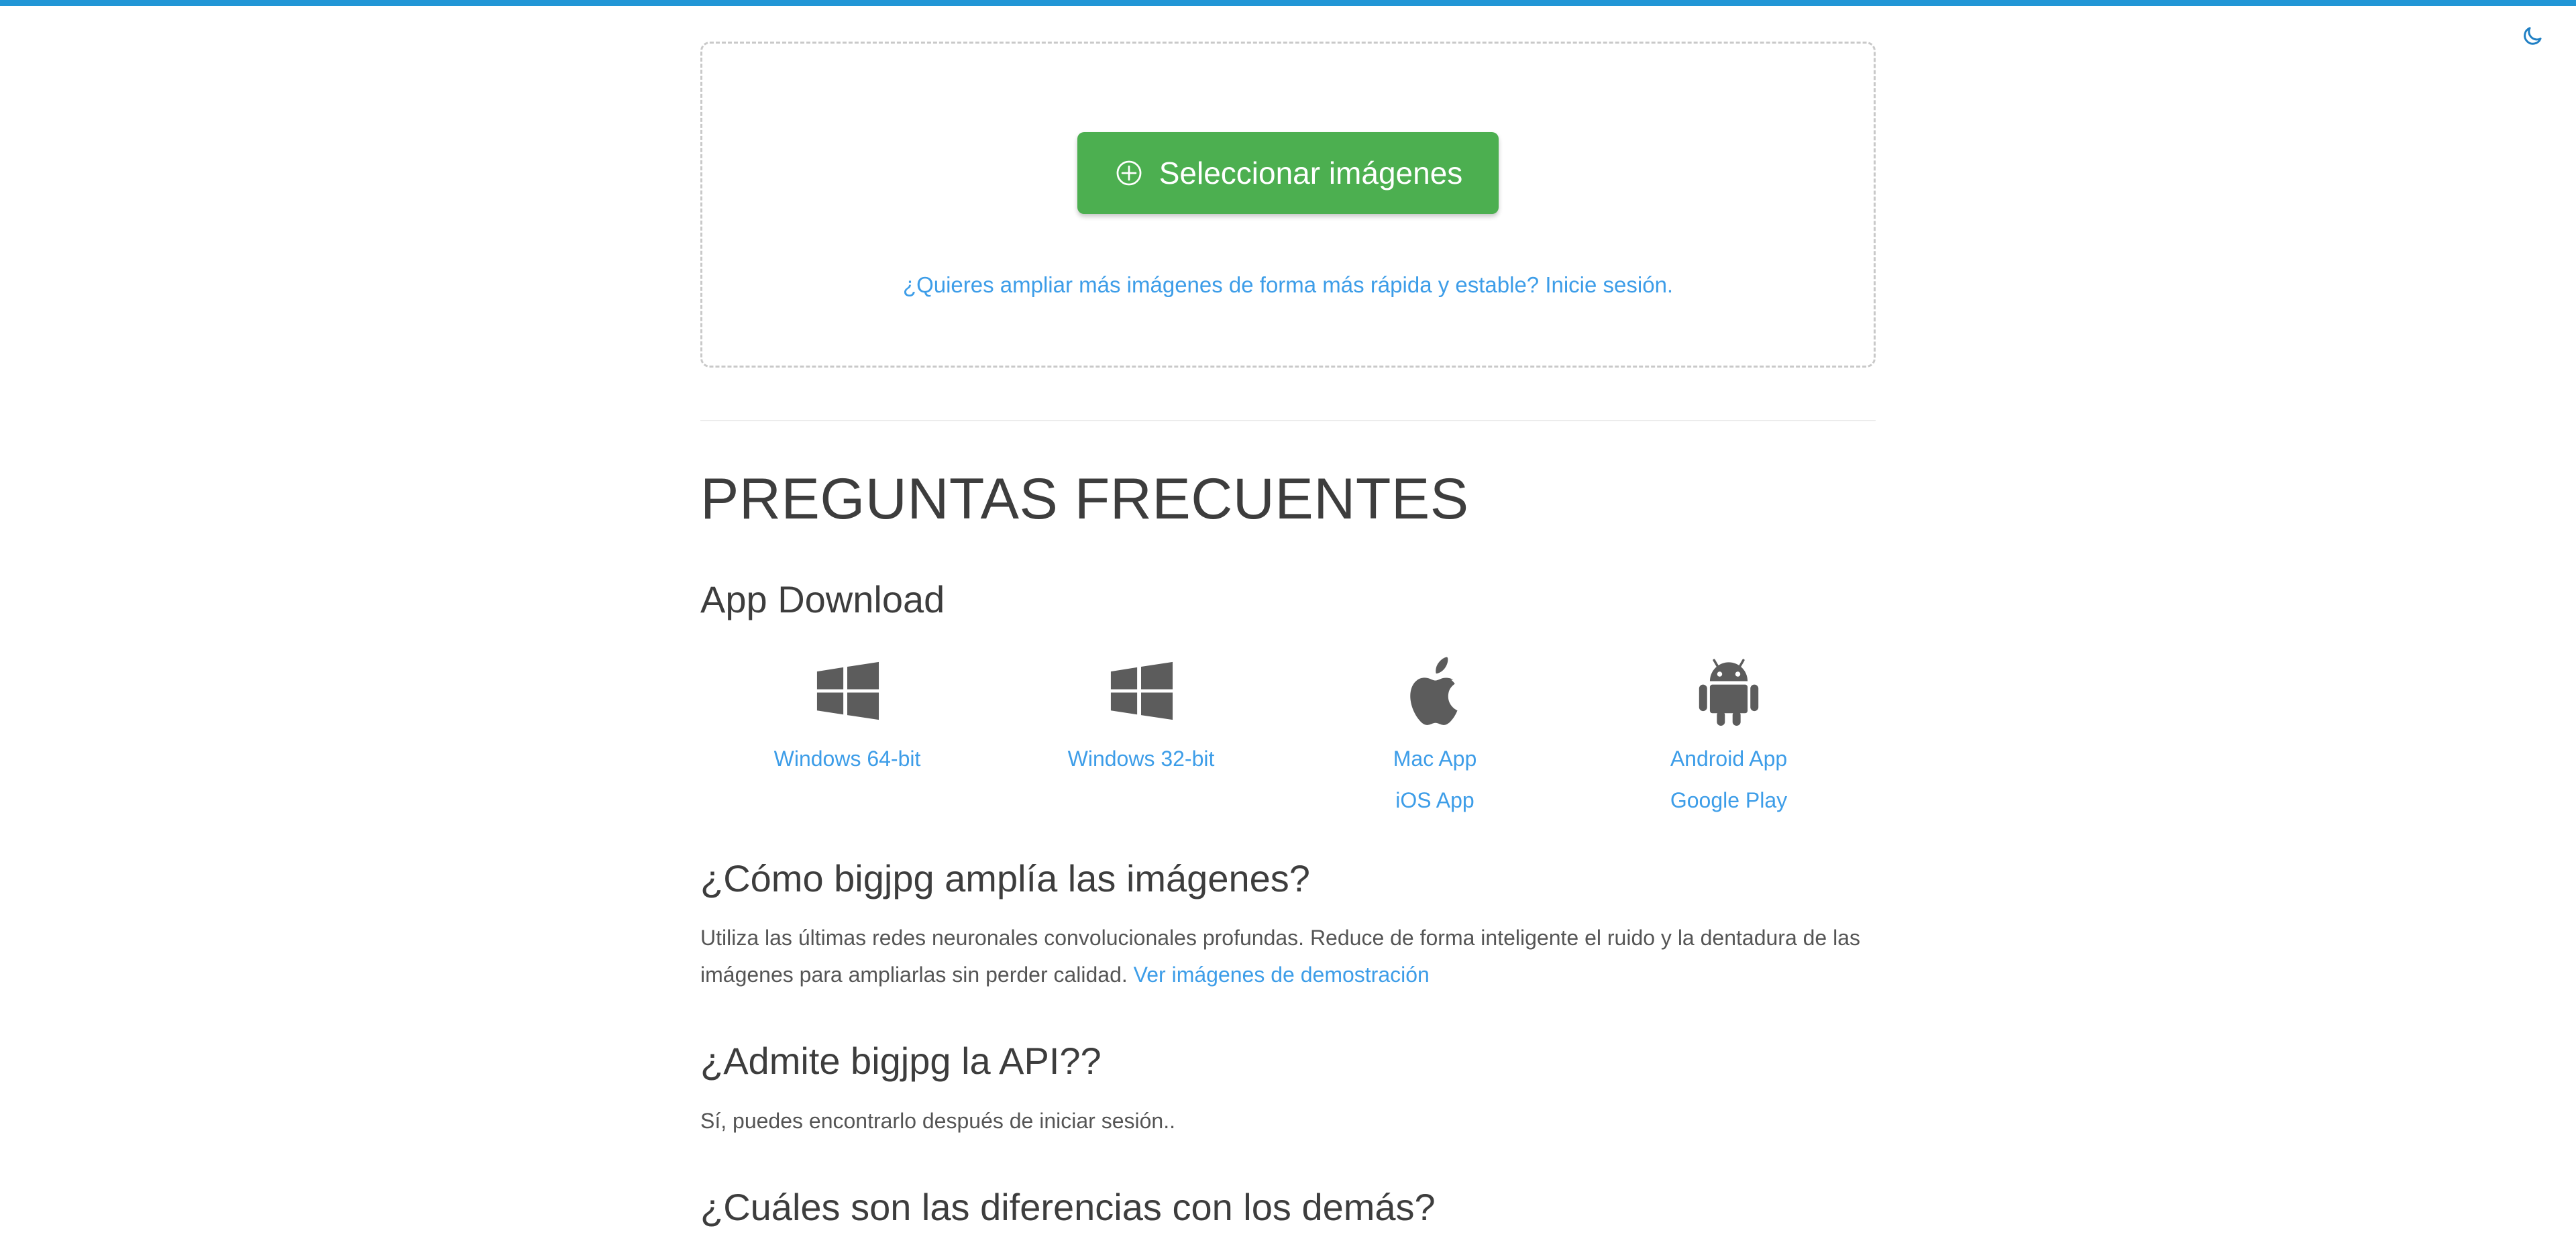 The height and width of the screenshot is (1257, 2576). What do you see at coordinates (1729, 691) in the screenshot?
I see `android-icon` at bounding box center [1729, 691].